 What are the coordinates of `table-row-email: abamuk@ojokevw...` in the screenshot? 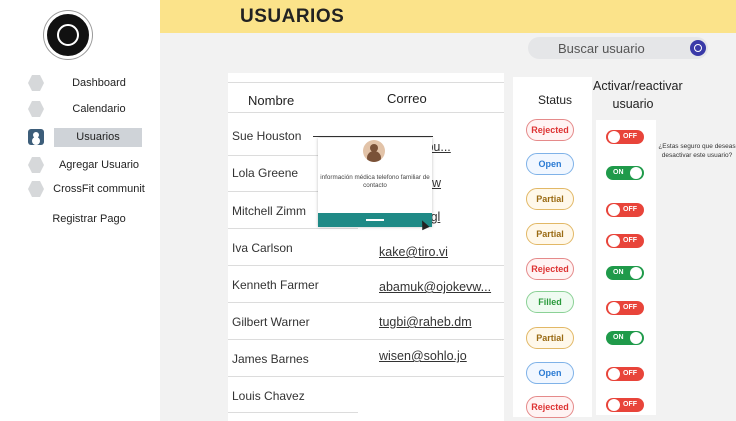 It's located at (441, 287).